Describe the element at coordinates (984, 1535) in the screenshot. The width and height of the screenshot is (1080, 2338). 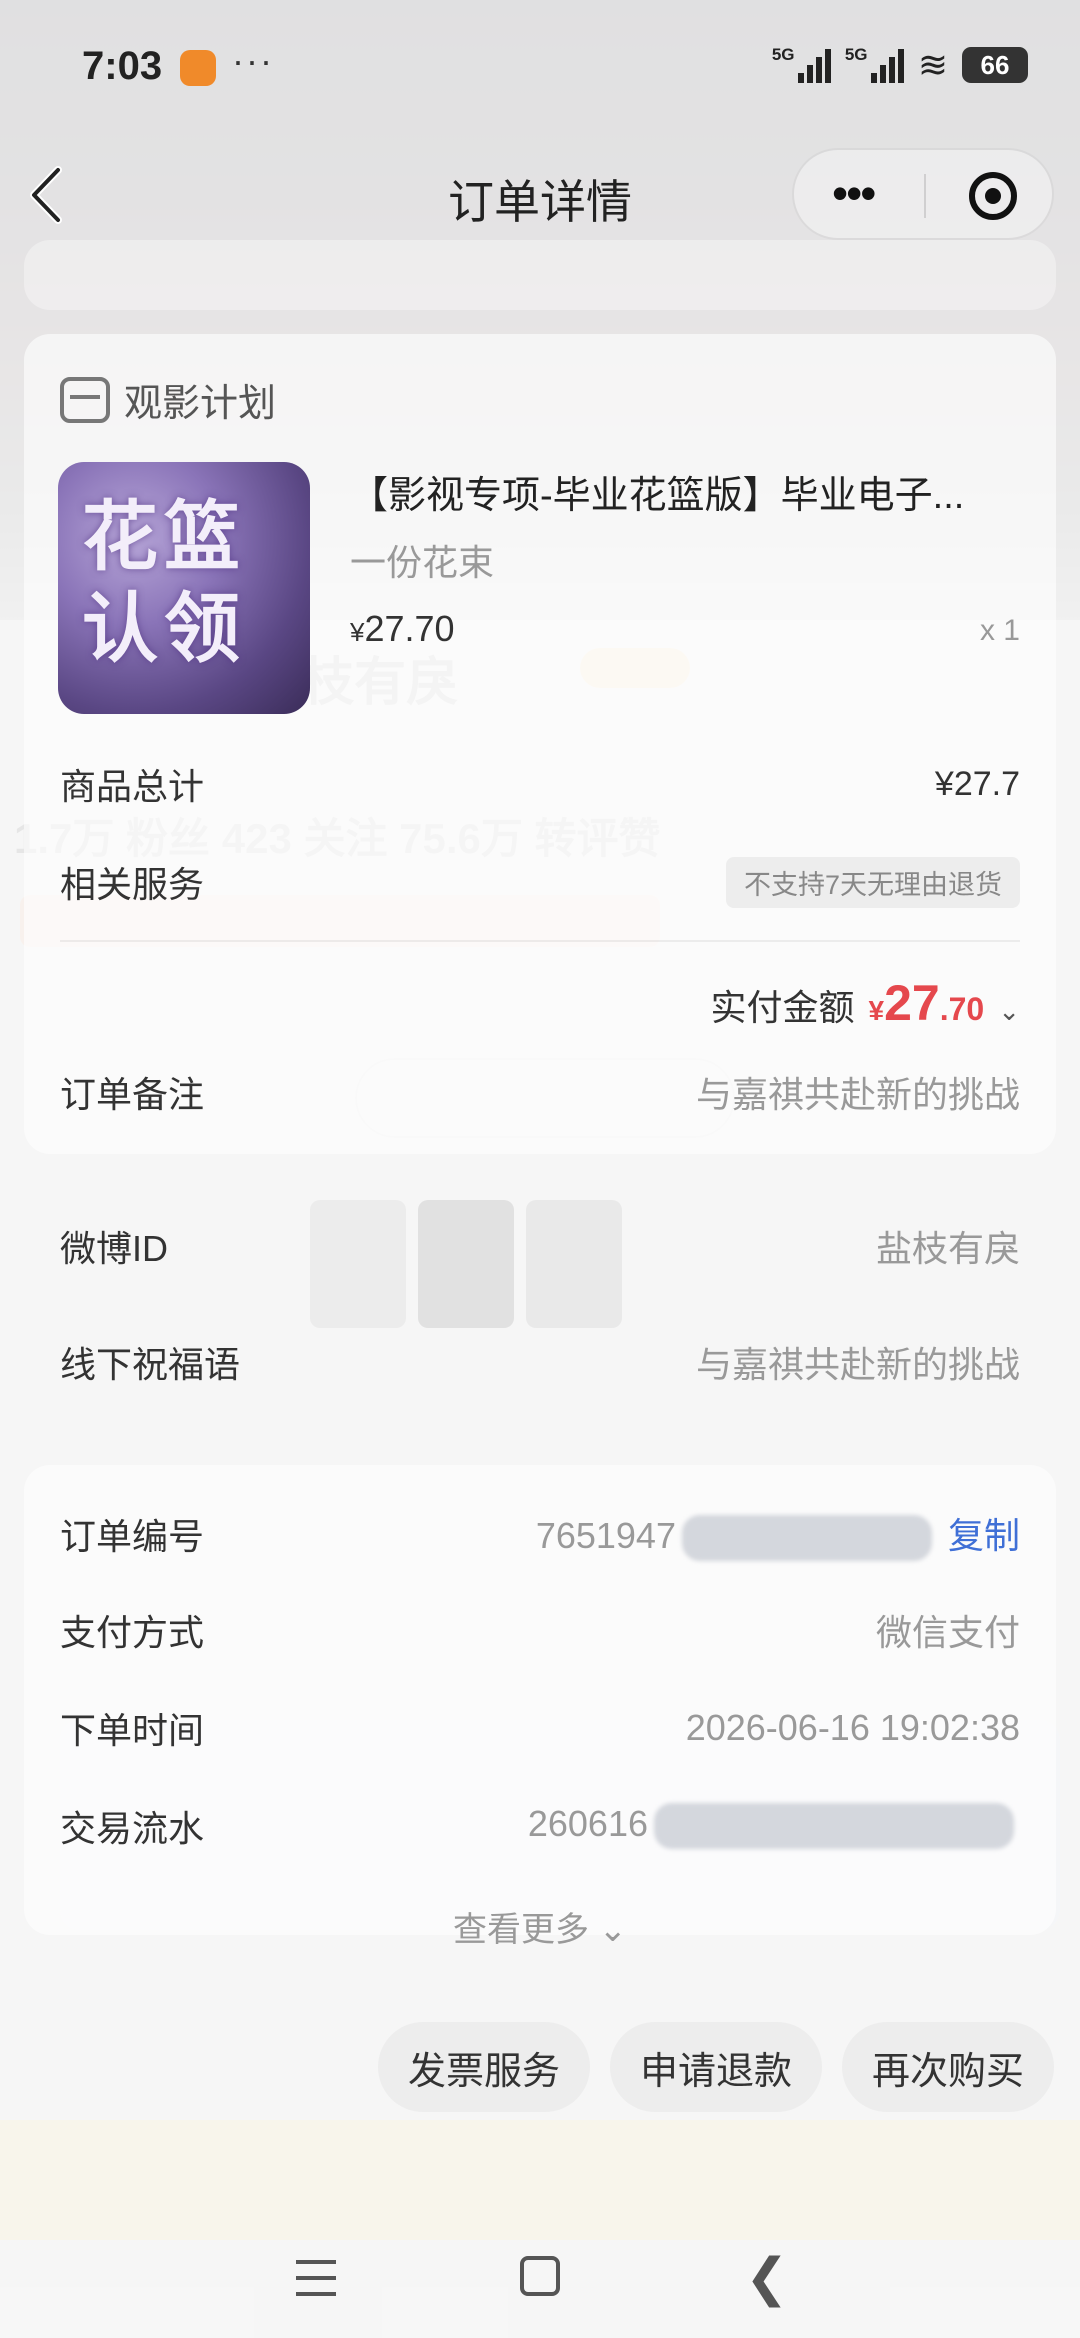
I see `copy-button: 复制` at that location.